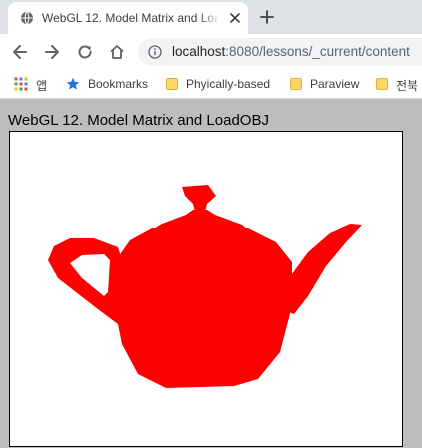  Describe the element at coordinates (138, 120) in the screenshot. I see `page-heading: WebGL 12. Model Matrix and LoadOBJ` at that location.